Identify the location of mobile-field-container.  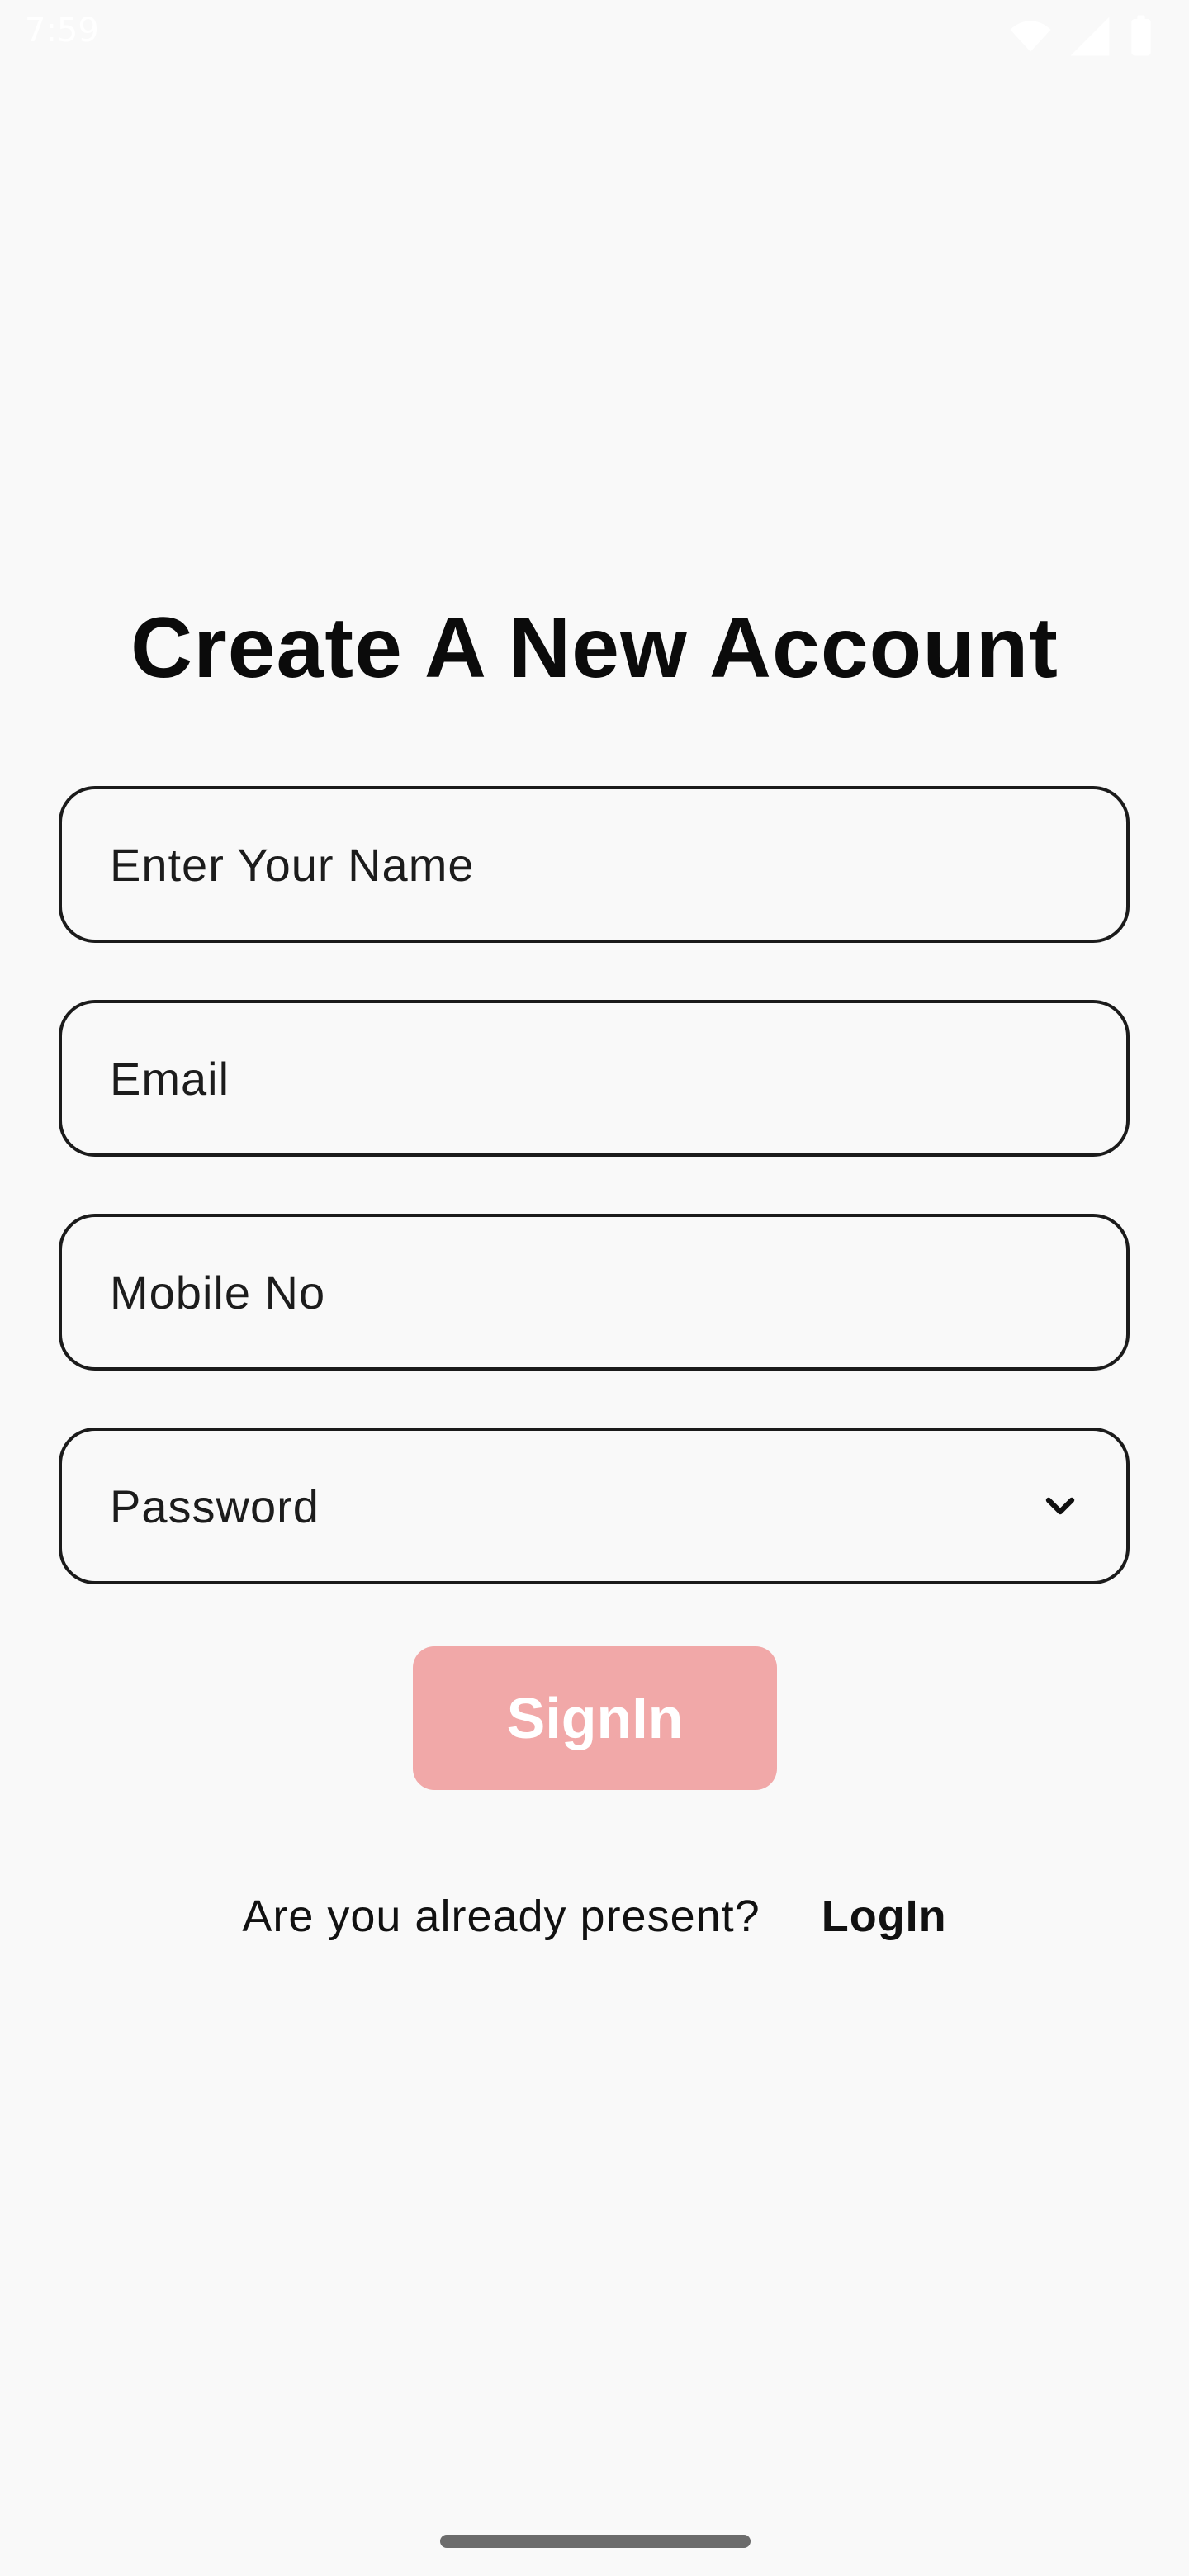
(594, 1292).